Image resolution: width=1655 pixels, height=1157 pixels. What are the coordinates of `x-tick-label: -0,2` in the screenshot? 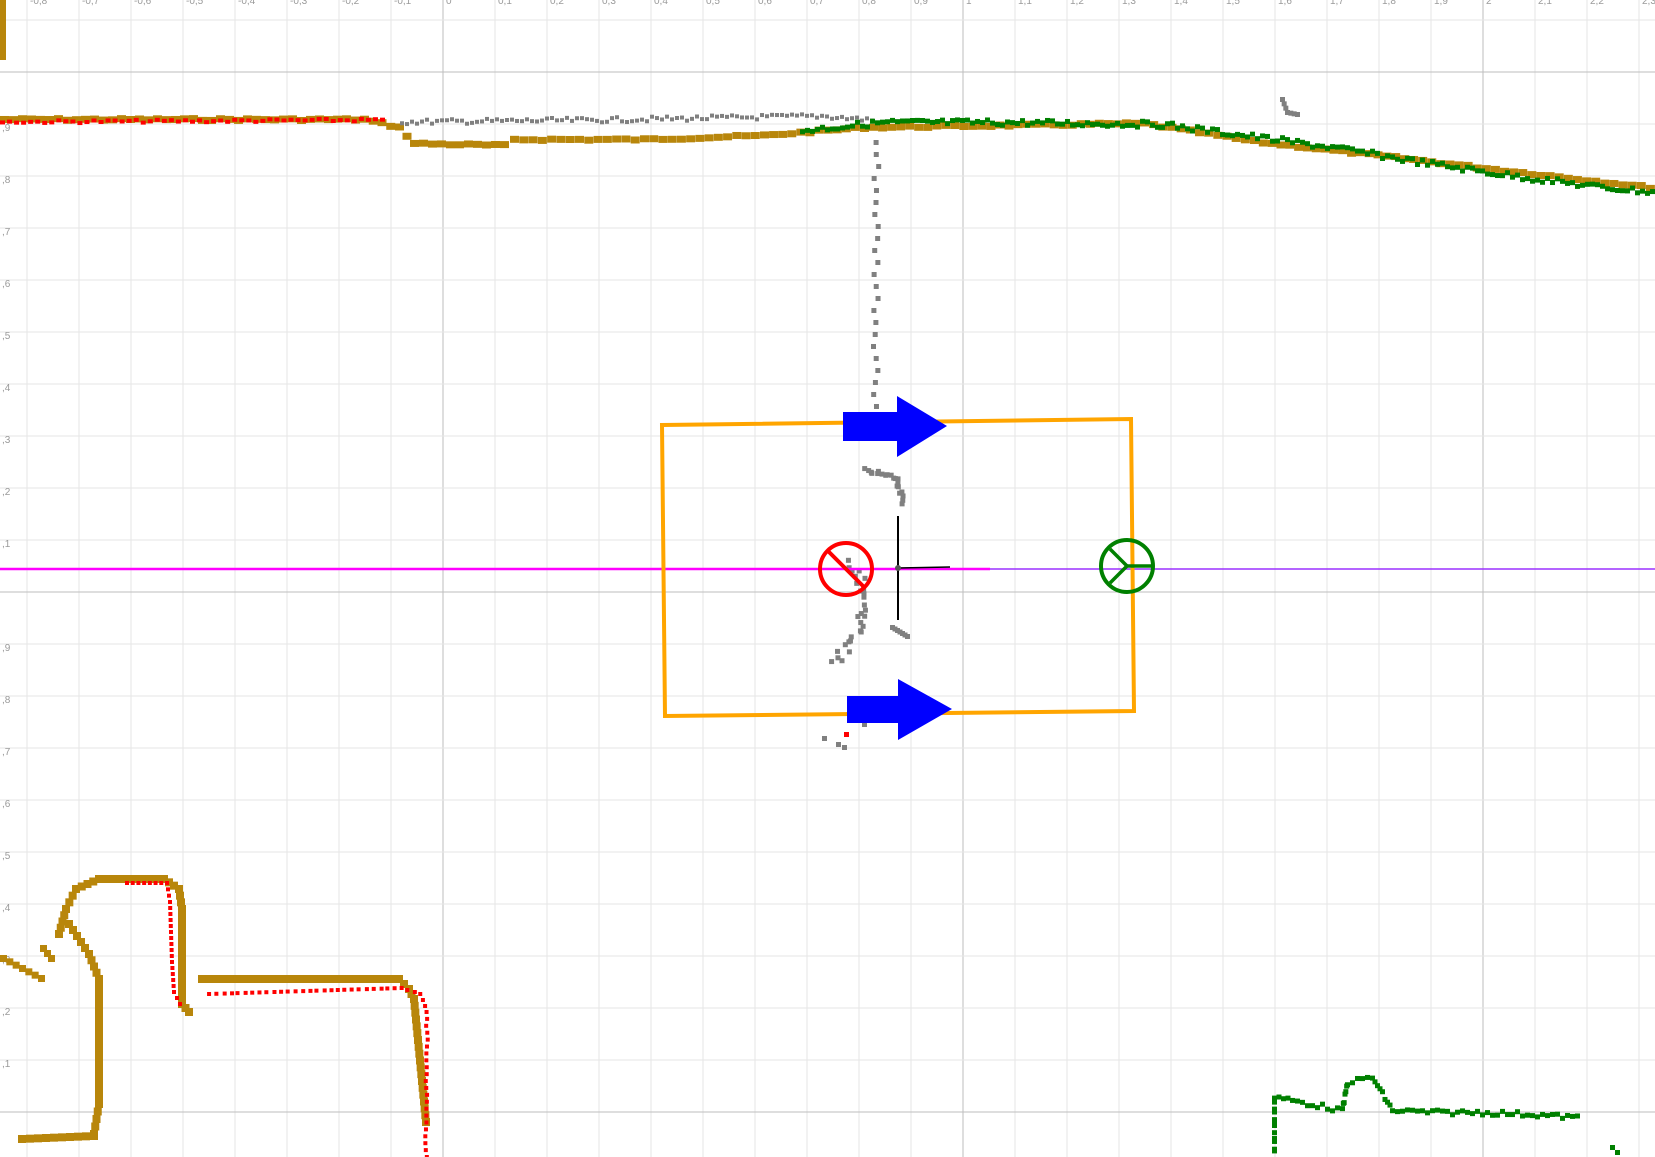 It's located at (351, 3).